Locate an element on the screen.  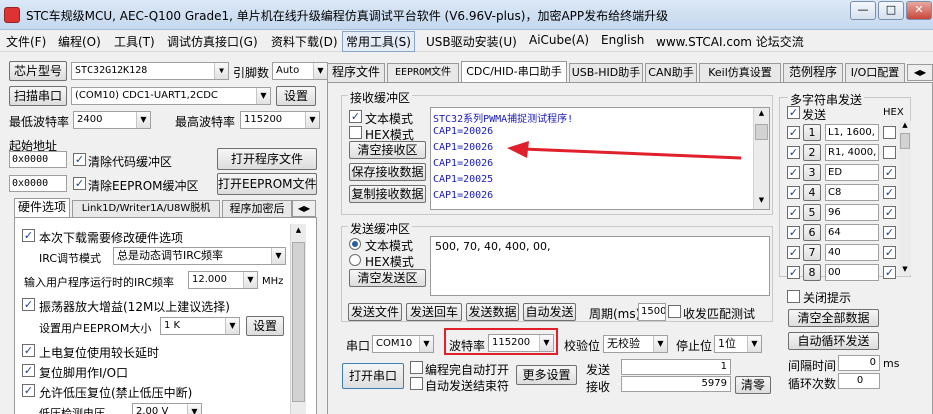
loop-count-input: 0 is located at coordinates (859, 381).